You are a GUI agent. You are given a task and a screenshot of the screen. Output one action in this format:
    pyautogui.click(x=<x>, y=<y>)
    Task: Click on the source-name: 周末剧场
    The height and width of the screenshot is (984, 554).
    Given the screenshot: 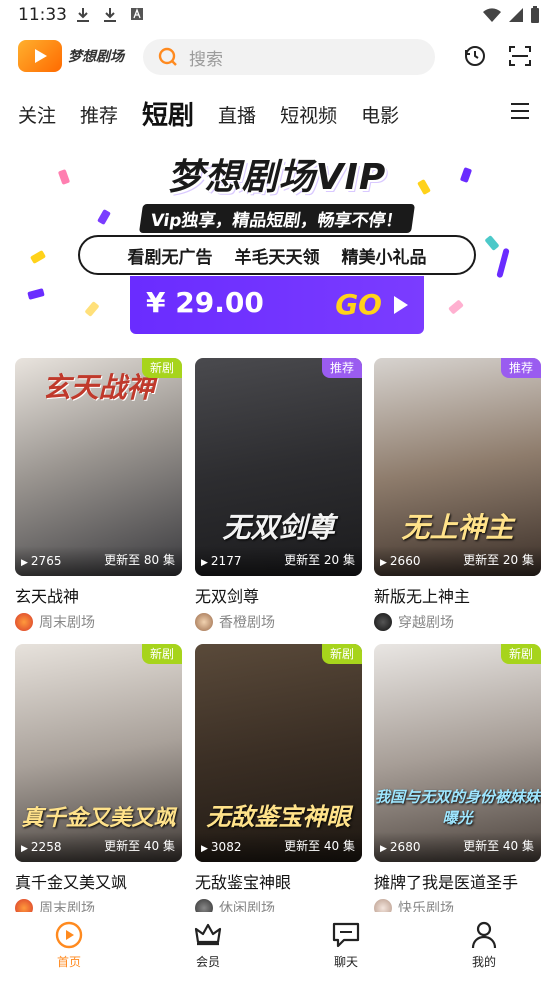 What is the action you would take?
    pyautogui.click(x=67, y=623)
    